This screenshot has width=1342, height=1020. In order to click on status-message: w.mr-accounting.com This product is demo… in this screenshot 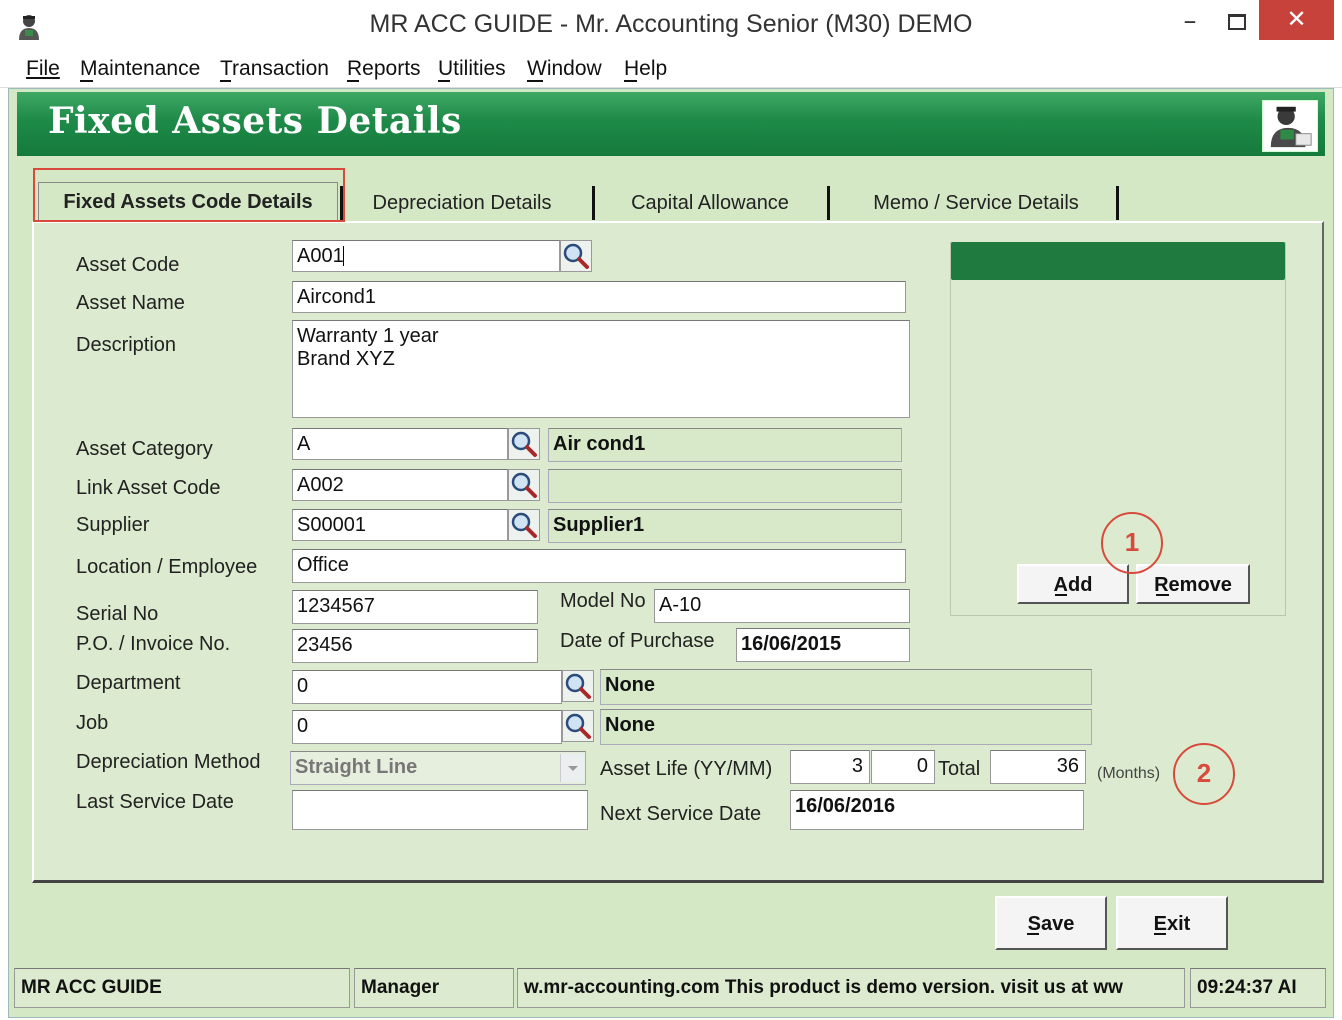, I will do `click(851, 988)`.